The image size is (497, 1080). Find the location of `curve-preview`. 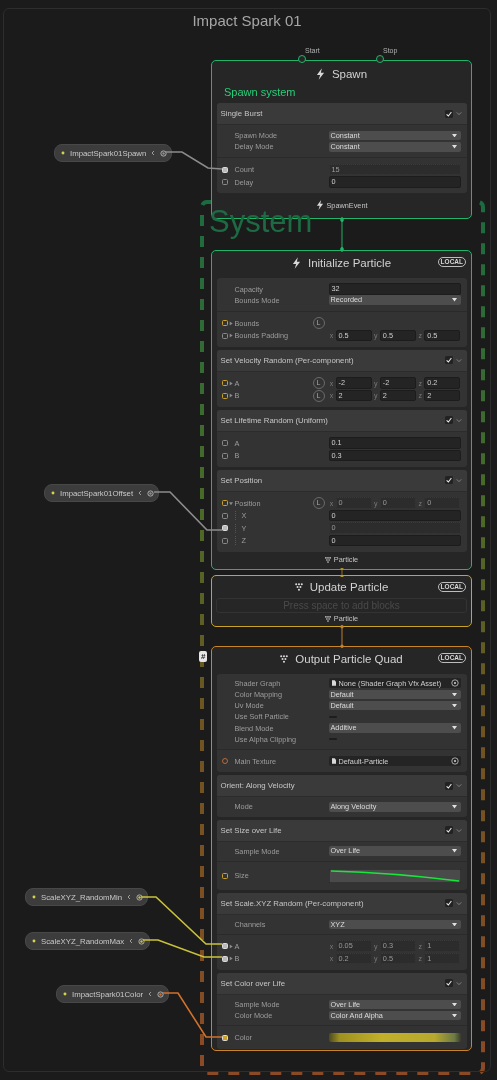

curve-preview is located at coordinates (394, 875).